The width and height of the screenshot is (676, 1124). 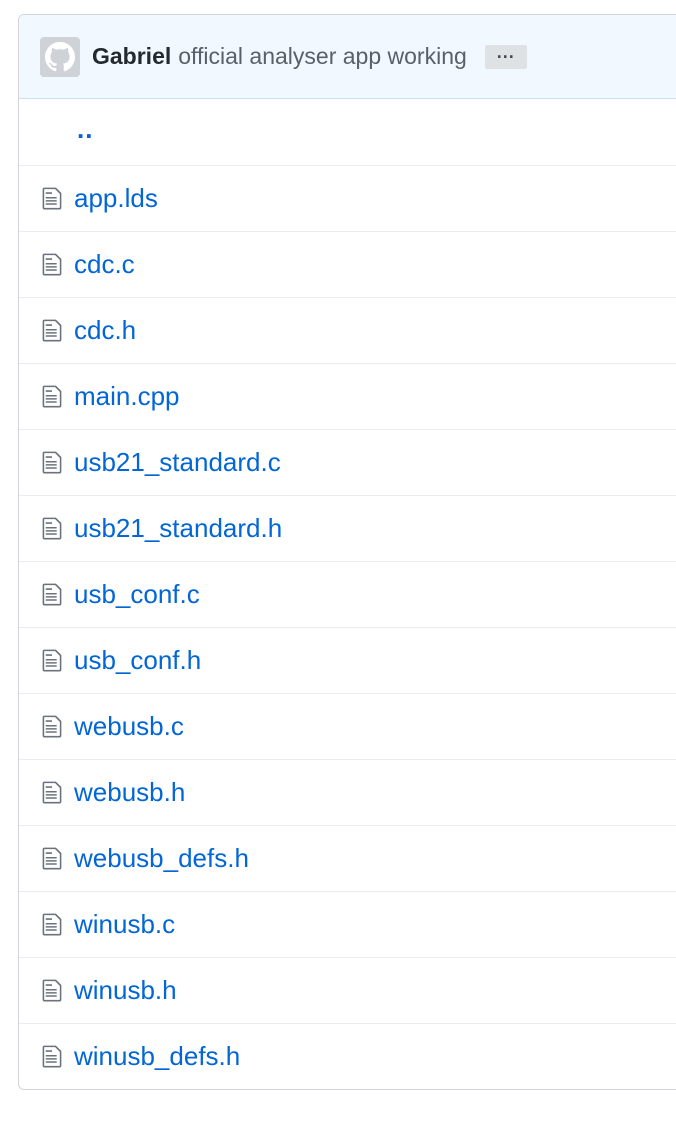 What do you see at coordinates (116, 198) in the screenshot?
I see `file-link: app.lds` at bounding box center [116, 198].